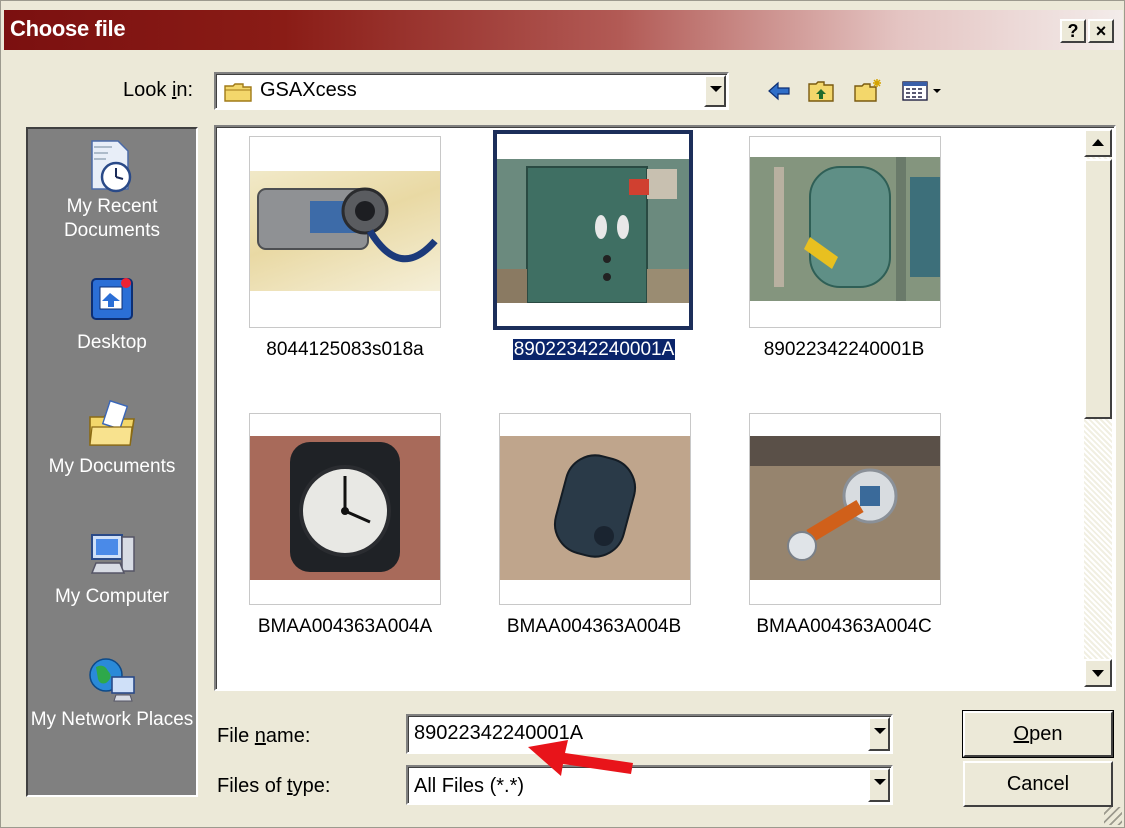 The width and height of the screenshot is (1125, 828). Describe the element at coordinates (844, 350) in the screenshot. I see `file-name-label: 89022342240001B` at that location.